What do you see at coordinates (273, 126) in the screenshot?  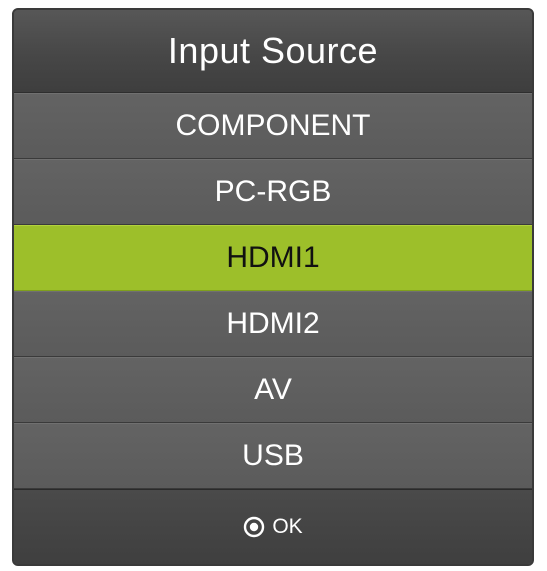 I see `input-option-component: COMPONENT` at bounding box center [273, 126].